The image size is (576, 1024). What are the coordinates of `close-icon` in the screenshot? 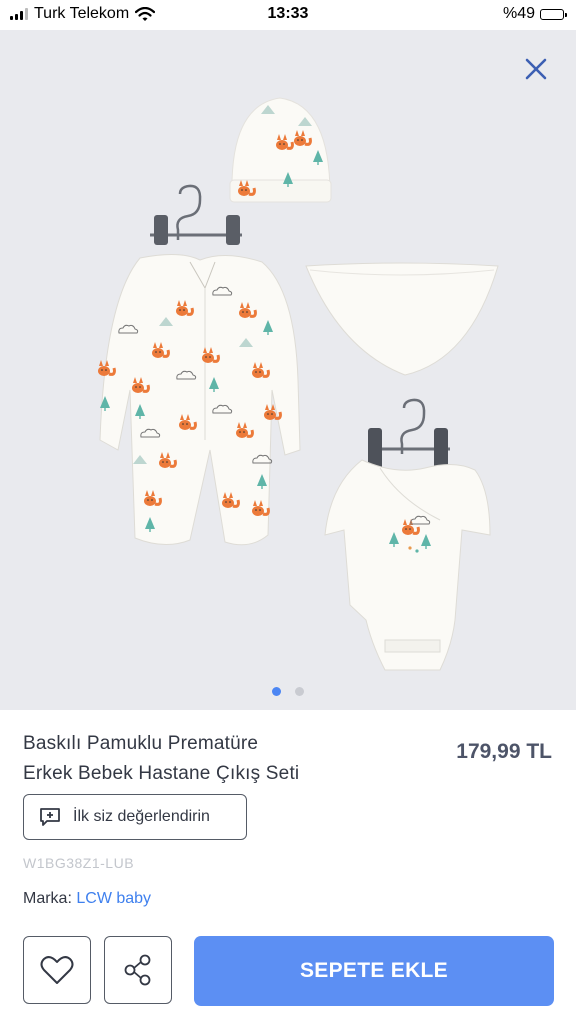 It's located at (536, 69).